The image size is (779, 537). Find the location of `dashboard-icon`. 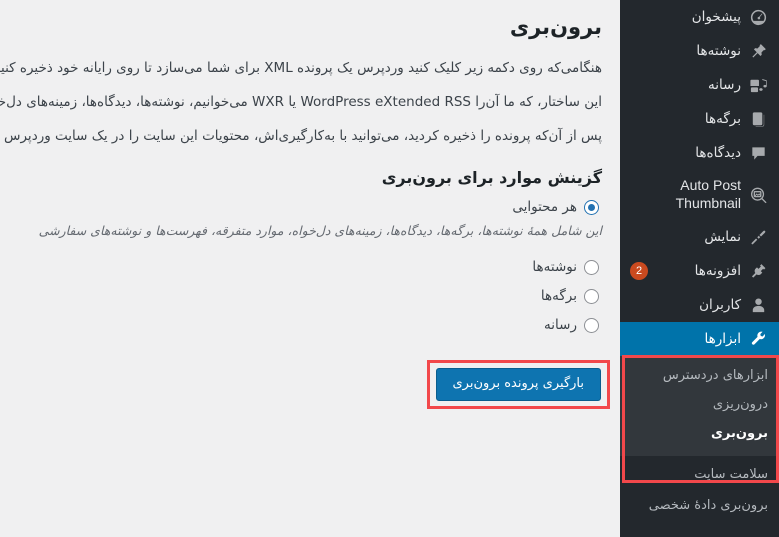

dashboard-icon is located at coordinates (758, 17).